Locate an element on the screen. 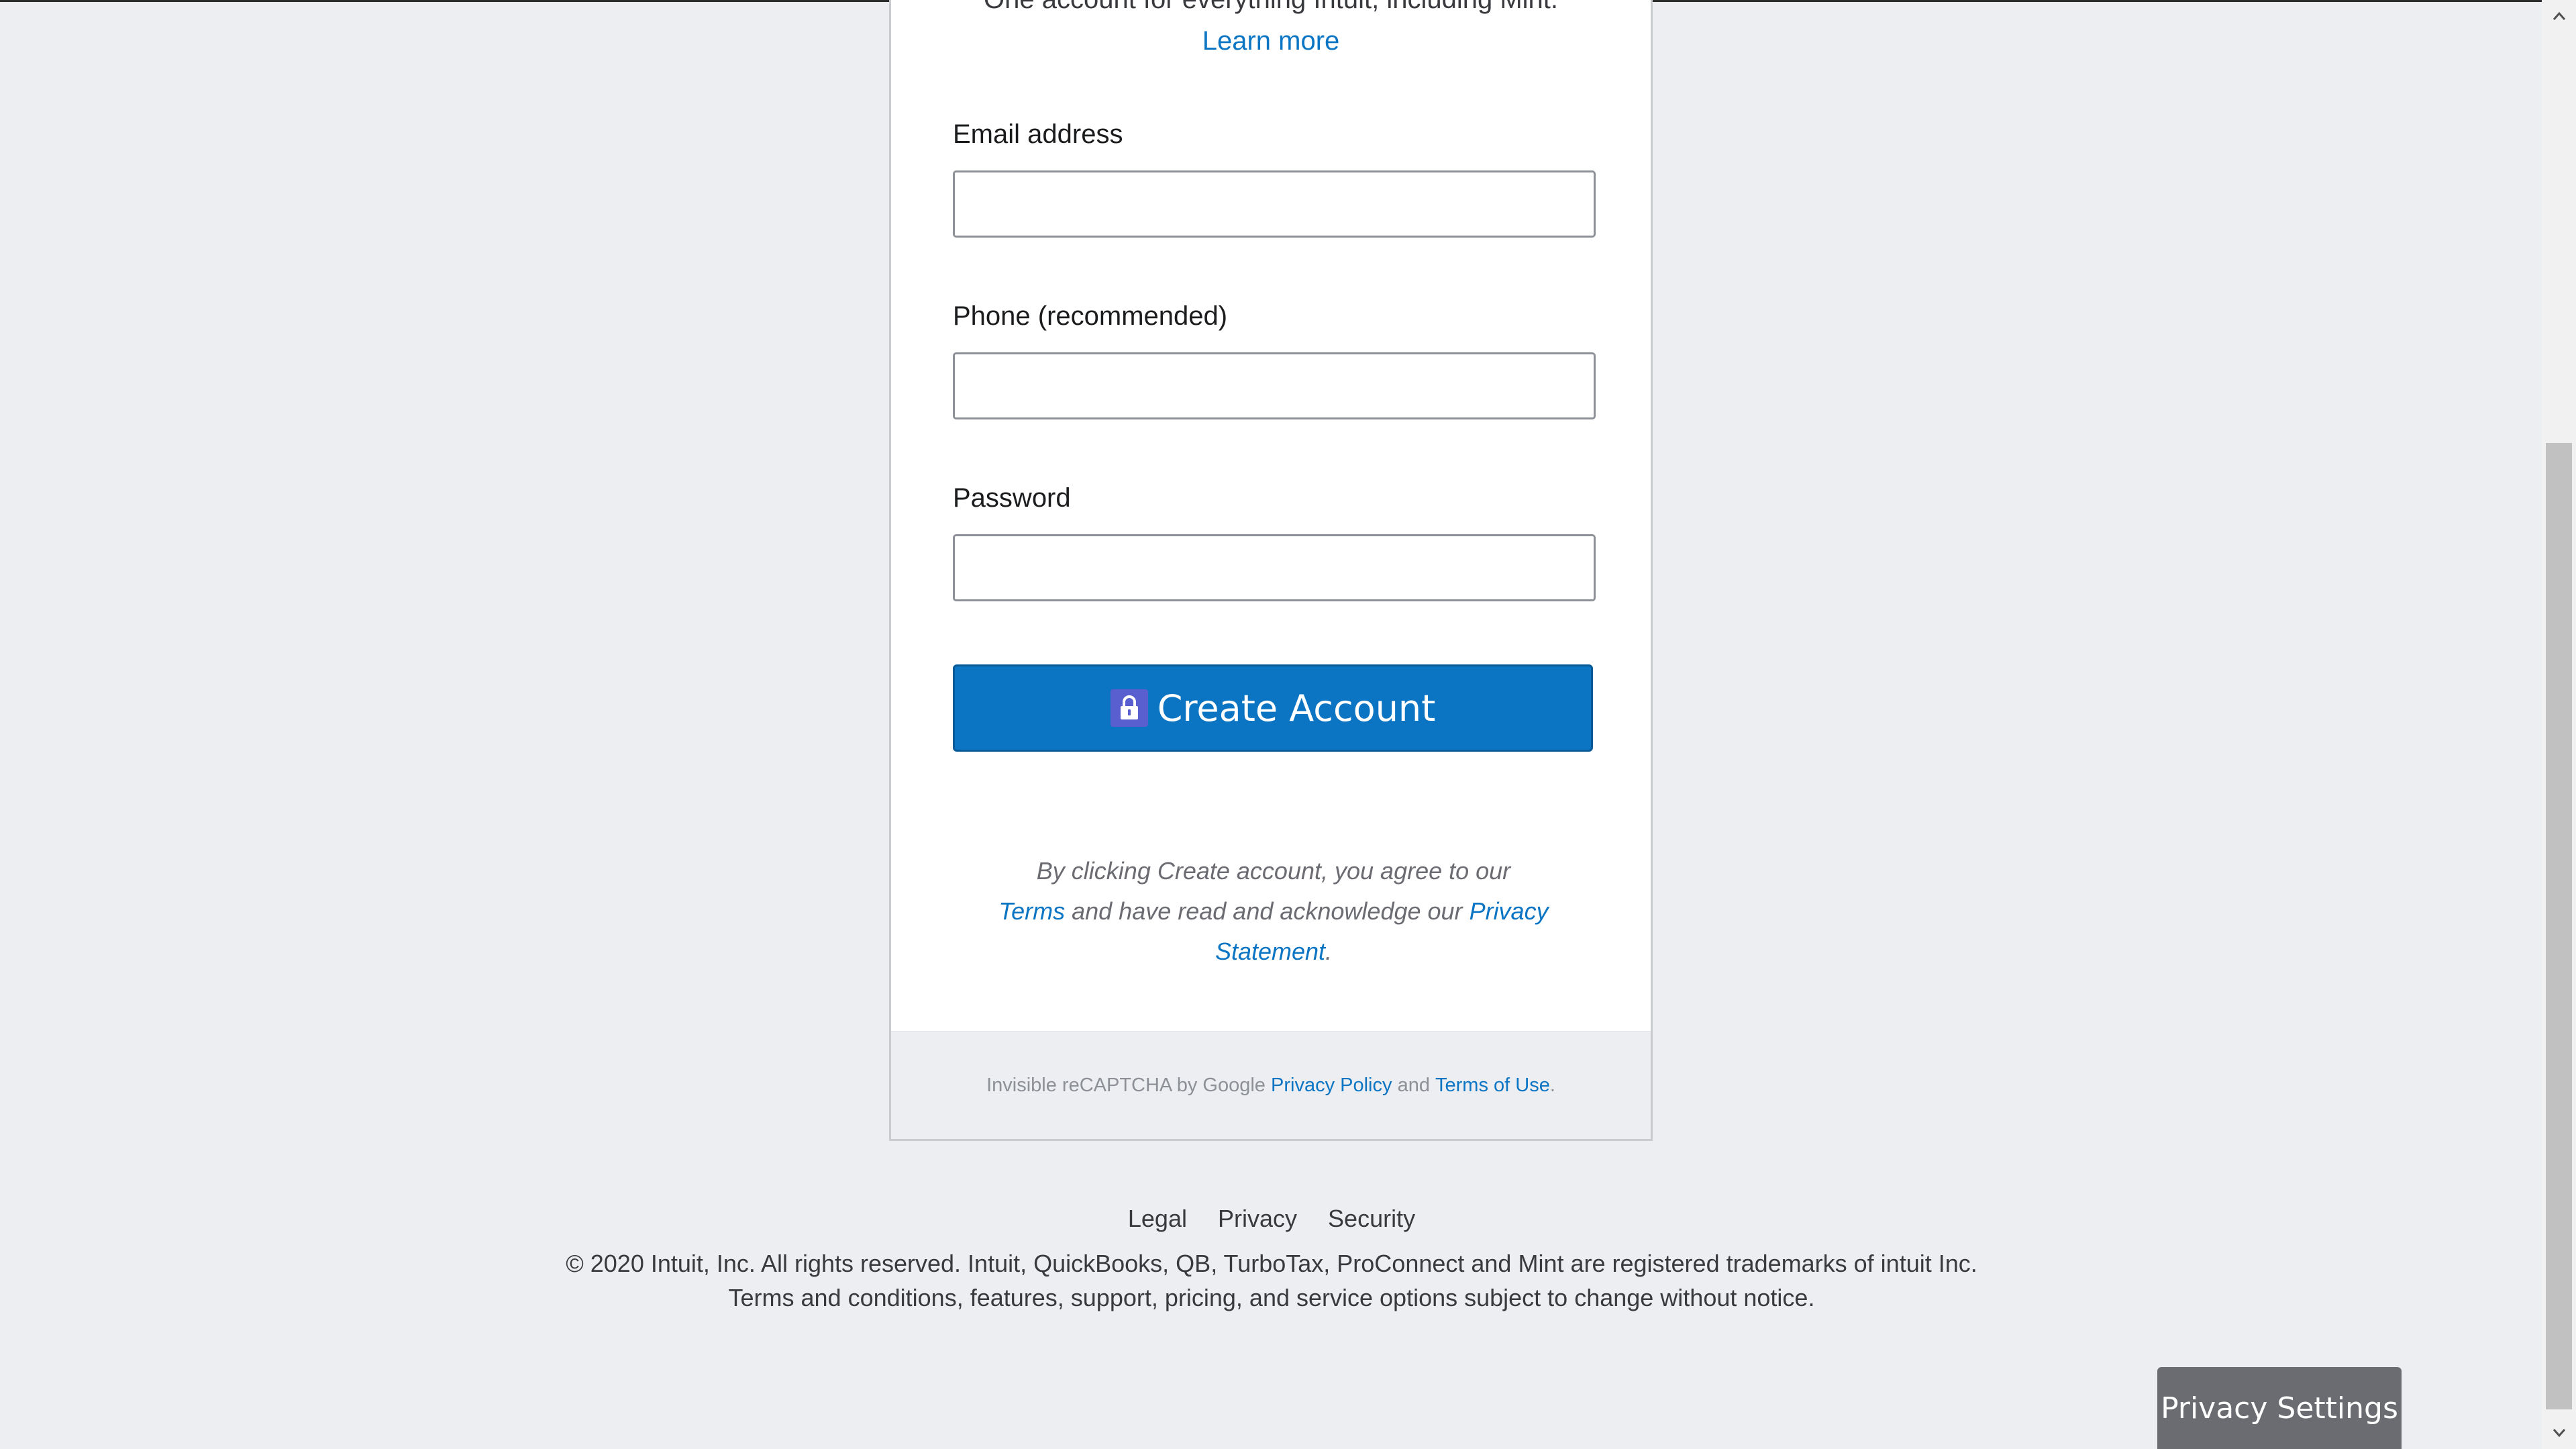 This screenshot has width=2576, height=1449. phone-label: Phone (recommended) is located at coordinates (1090, 316).